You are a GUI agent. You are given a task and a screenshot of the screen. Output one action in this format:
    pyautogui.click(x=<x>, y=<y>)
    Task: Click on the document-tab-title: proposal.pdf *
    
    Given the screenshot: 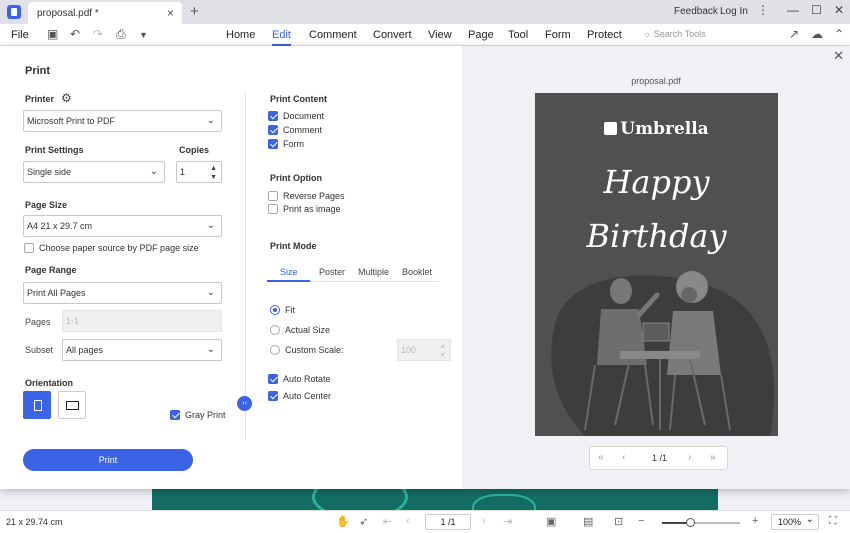 What is the action you would take?
    pyautogui.click(x=68, y=13)
    